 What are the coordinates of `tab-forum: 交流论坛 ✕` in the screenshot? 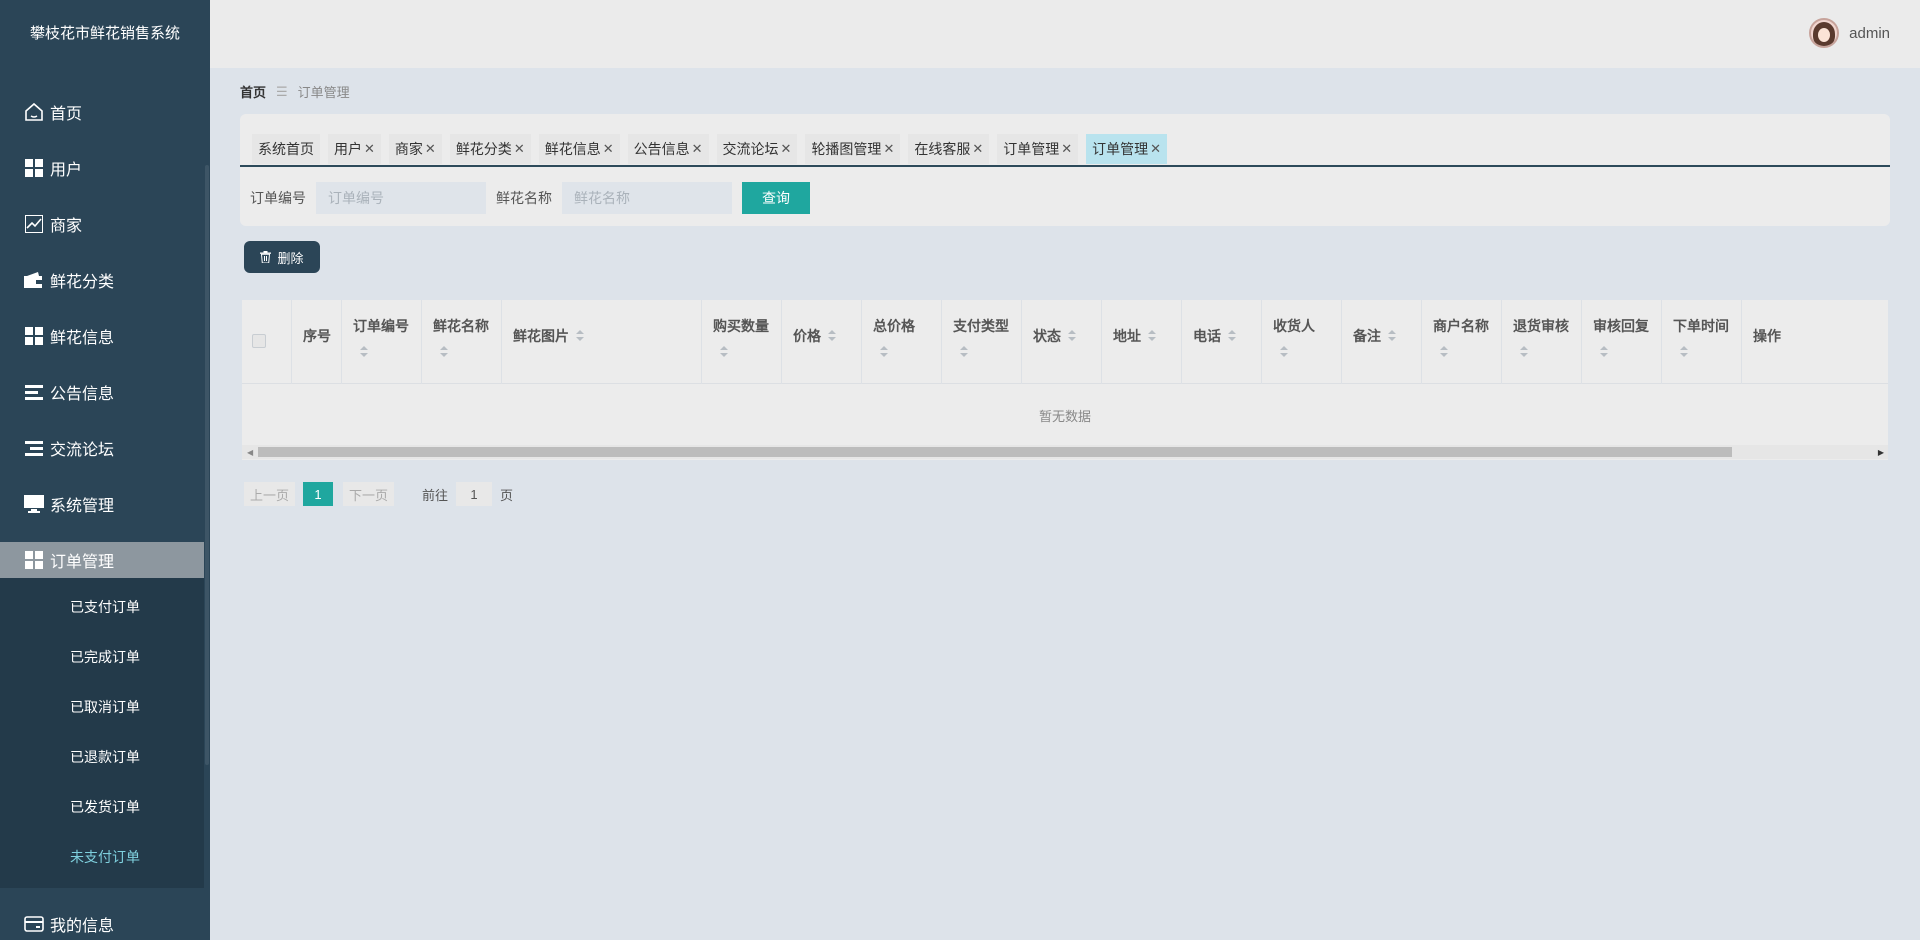 It's located at (757, 149).